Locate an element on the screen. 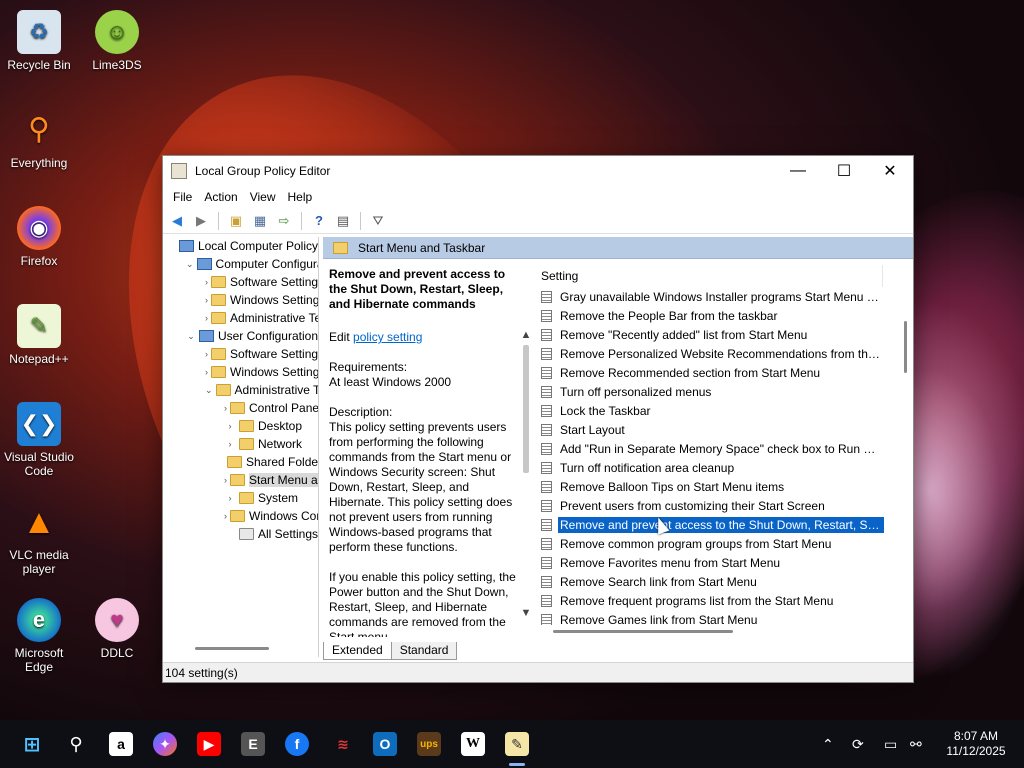 This screenshot has width=1024, height=768. desktop-icon-lime3ds: ☺ Lime3DS is located at coordinates (117, 41).